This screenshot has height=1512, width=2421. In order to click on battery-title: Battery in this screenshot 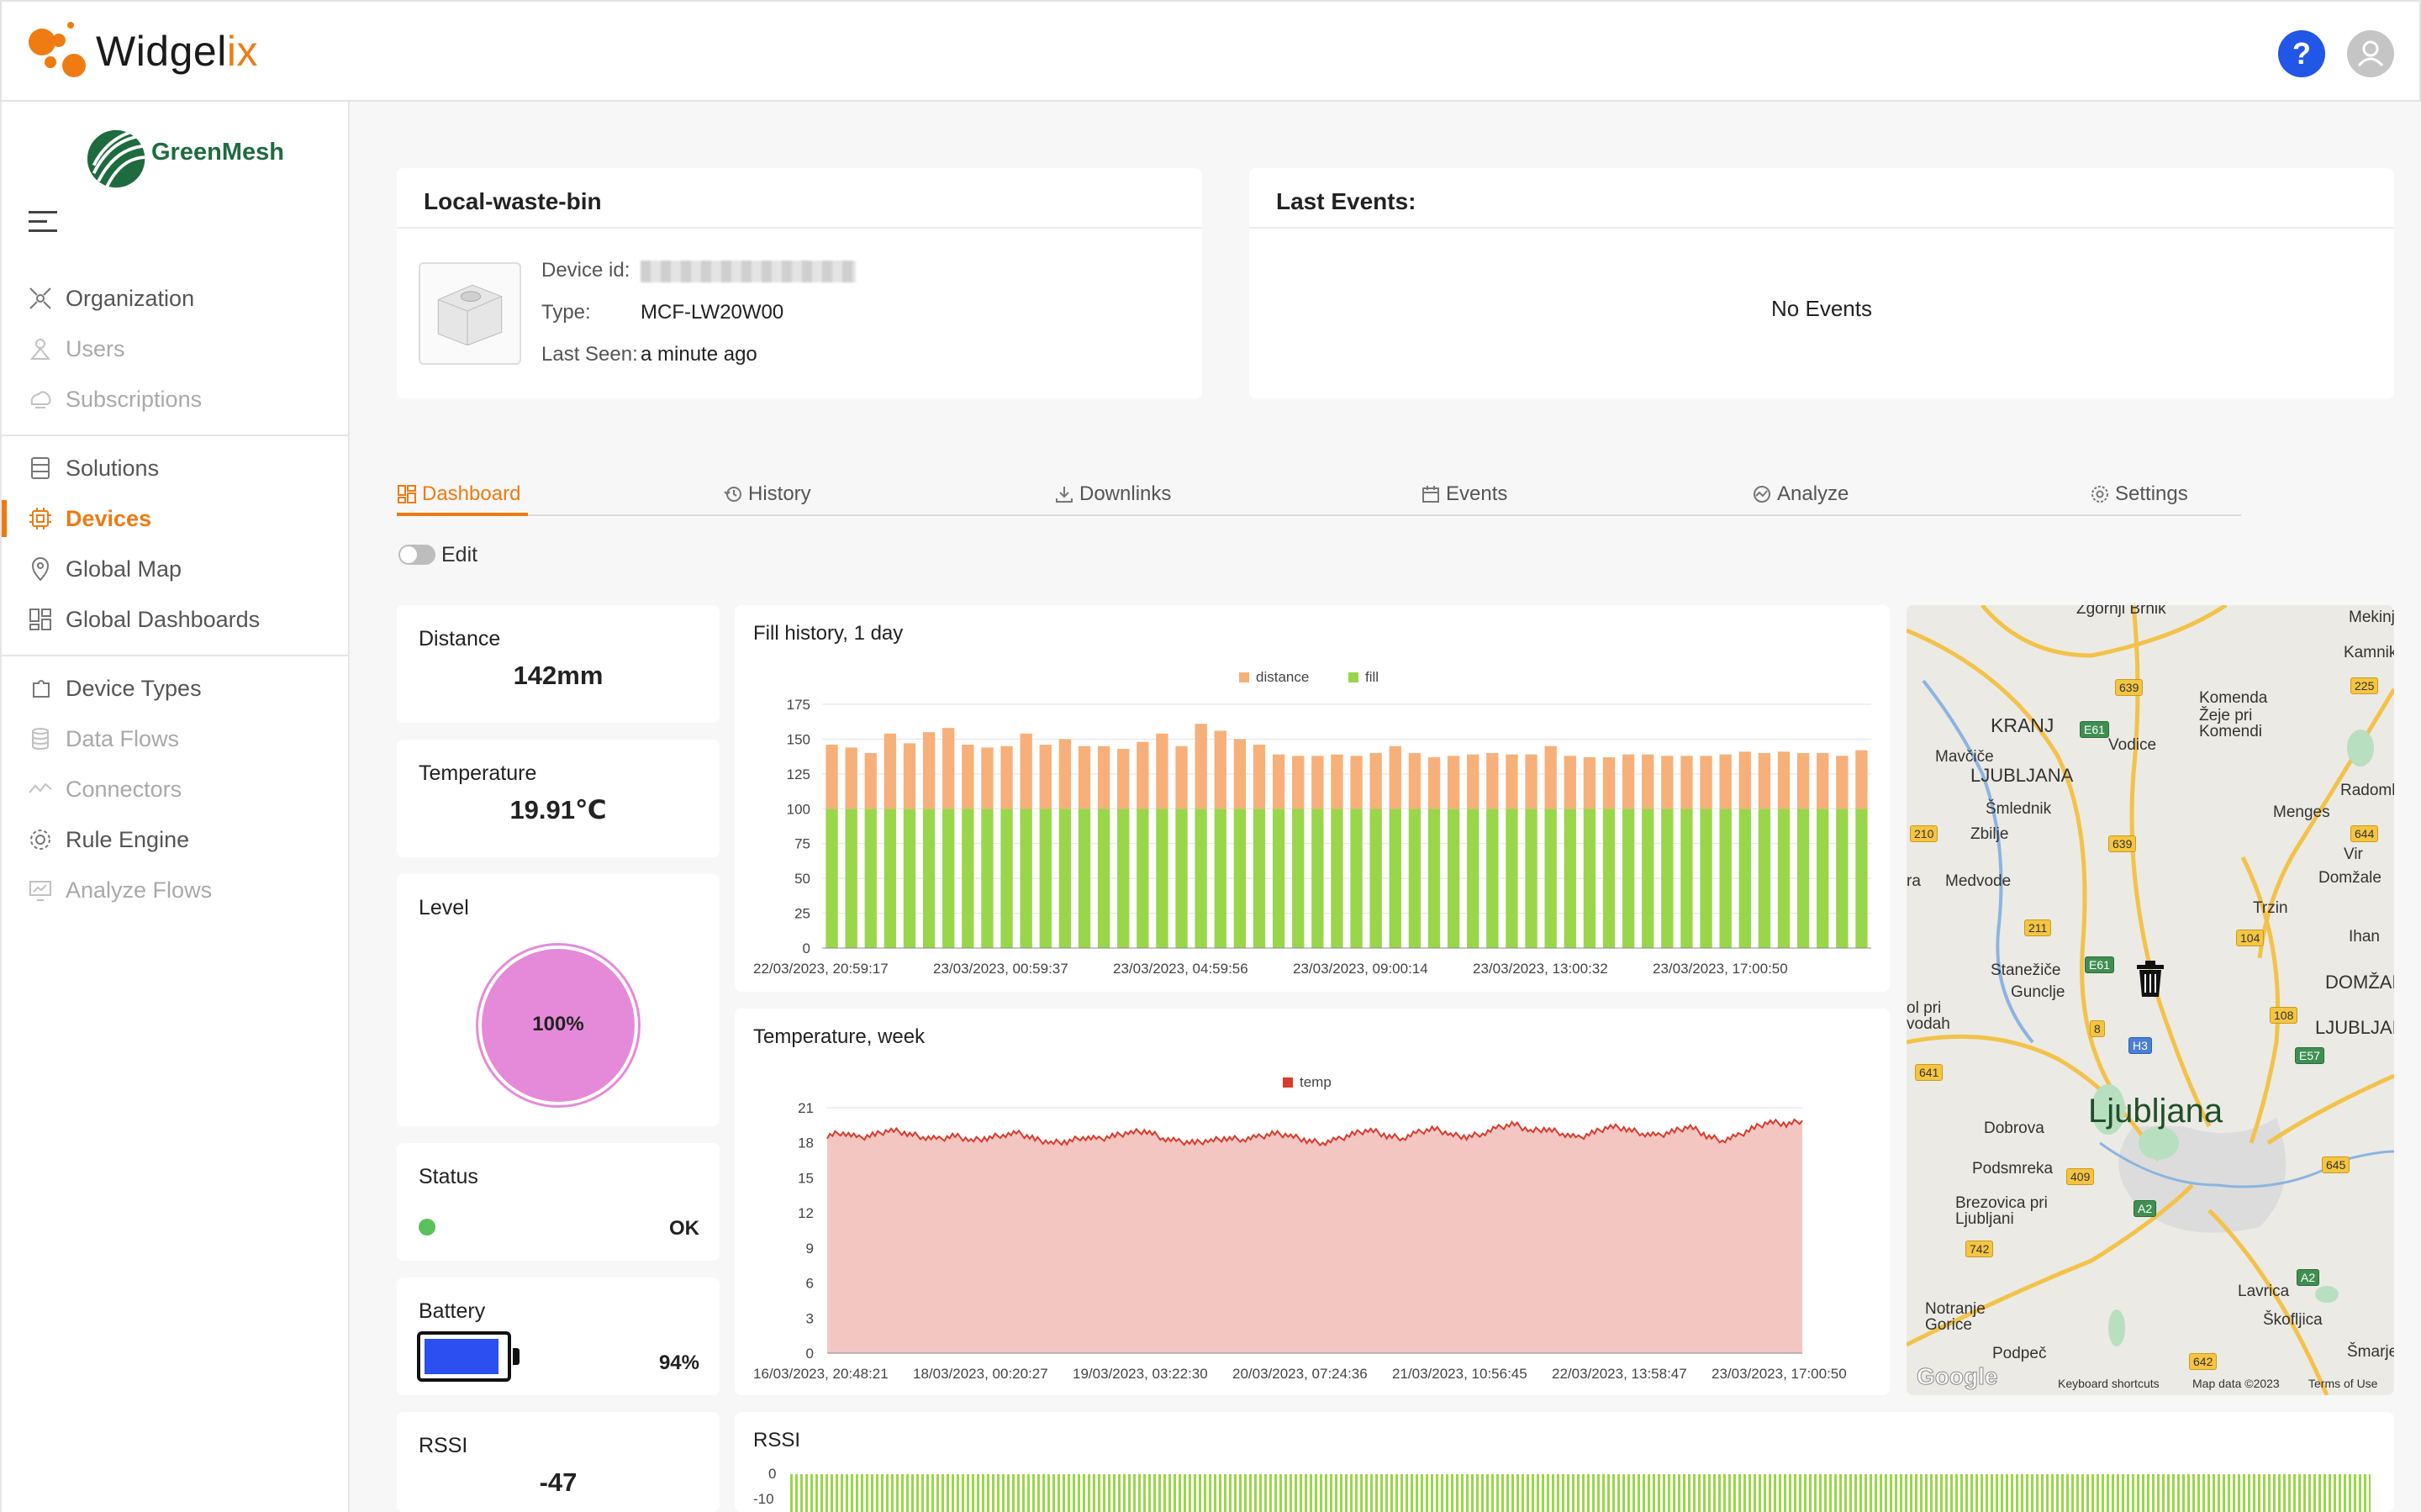, I will do `click(452, 1311)`.